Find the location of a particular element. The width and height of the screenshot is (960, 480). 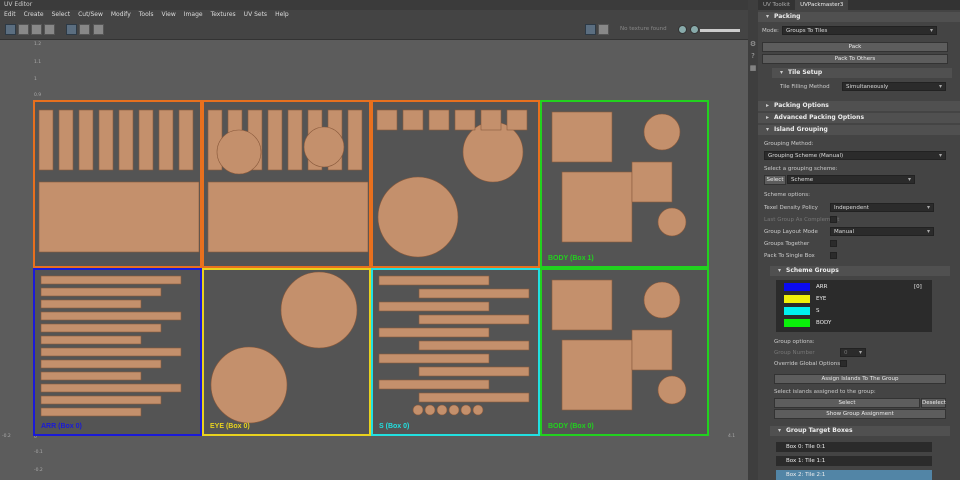

show-group-assignment-button: Show Group Assignment is located at coordinates (860, 414).